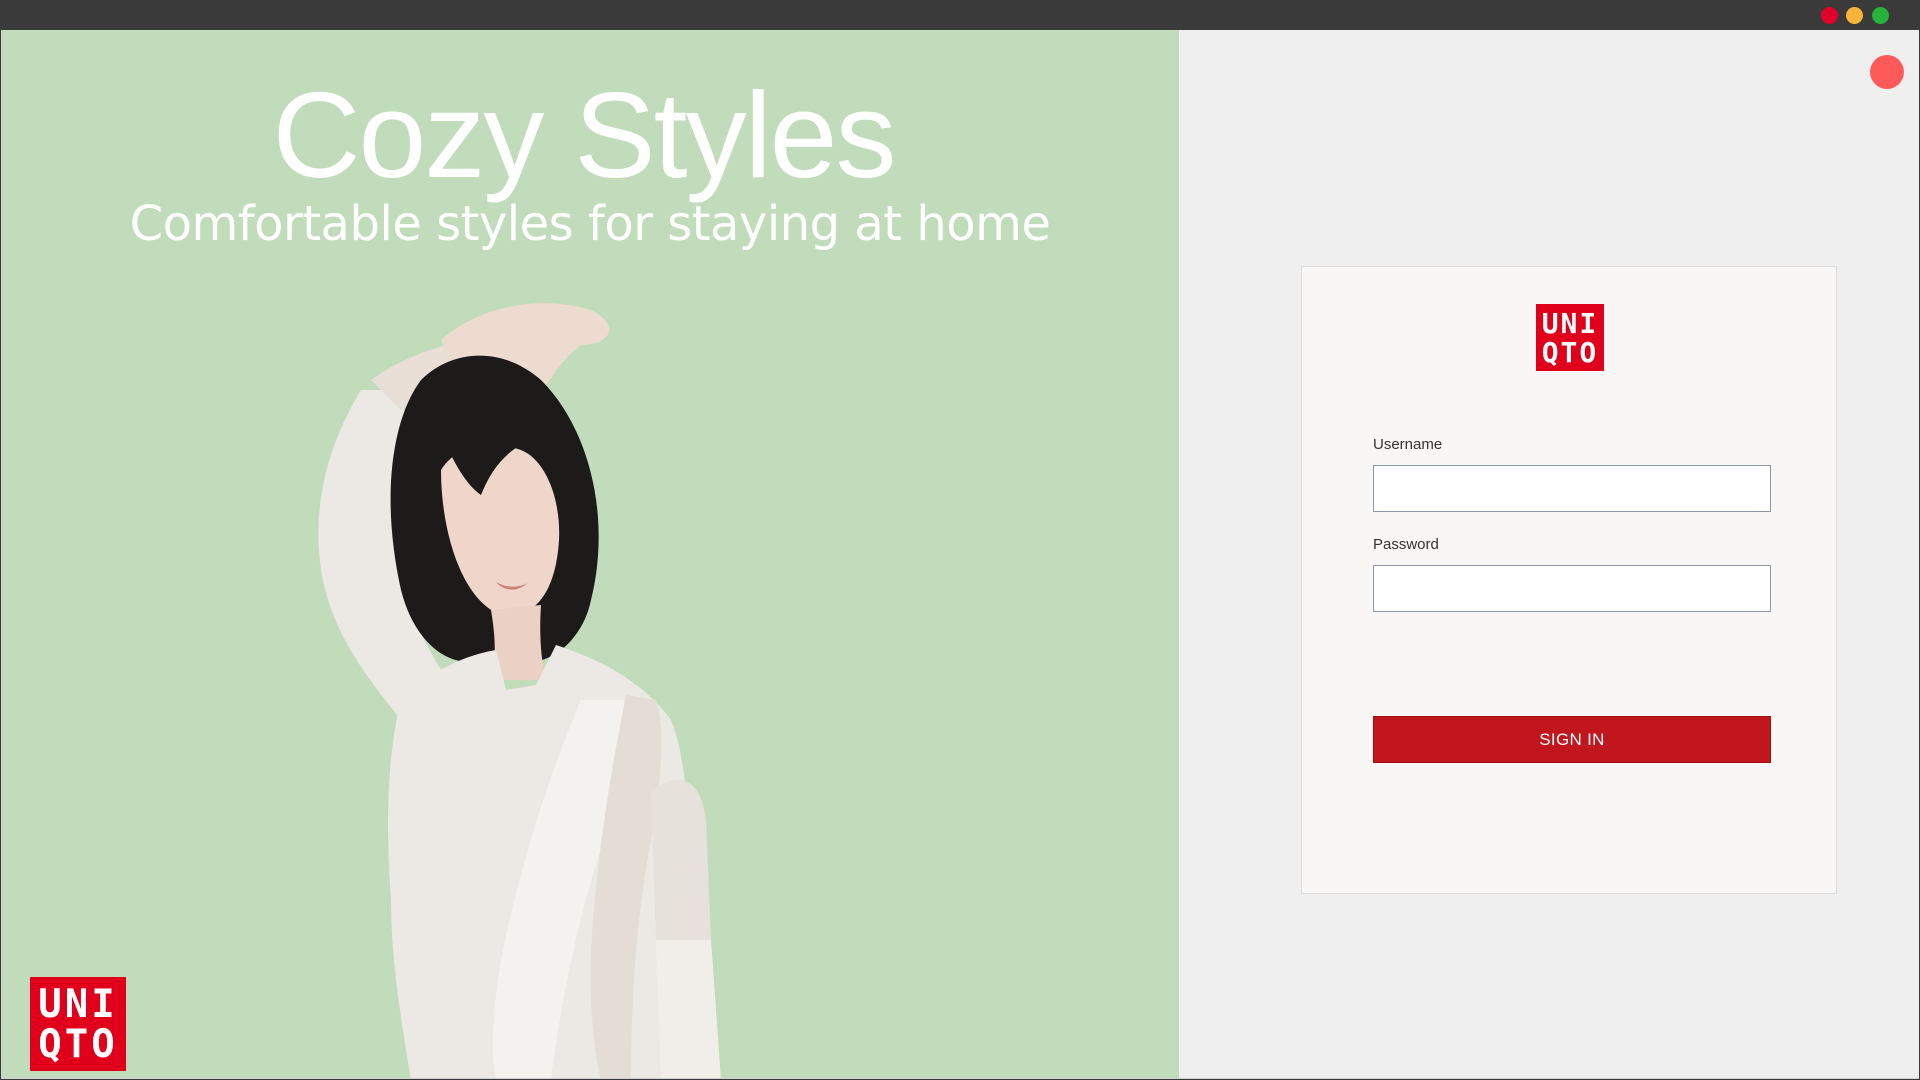 The width and height of the screenshot is (1920, 1080). What do you see at coordinates (1572, 588) in the screenshot?
I see `password-input` at bounding box center [1572, 588].